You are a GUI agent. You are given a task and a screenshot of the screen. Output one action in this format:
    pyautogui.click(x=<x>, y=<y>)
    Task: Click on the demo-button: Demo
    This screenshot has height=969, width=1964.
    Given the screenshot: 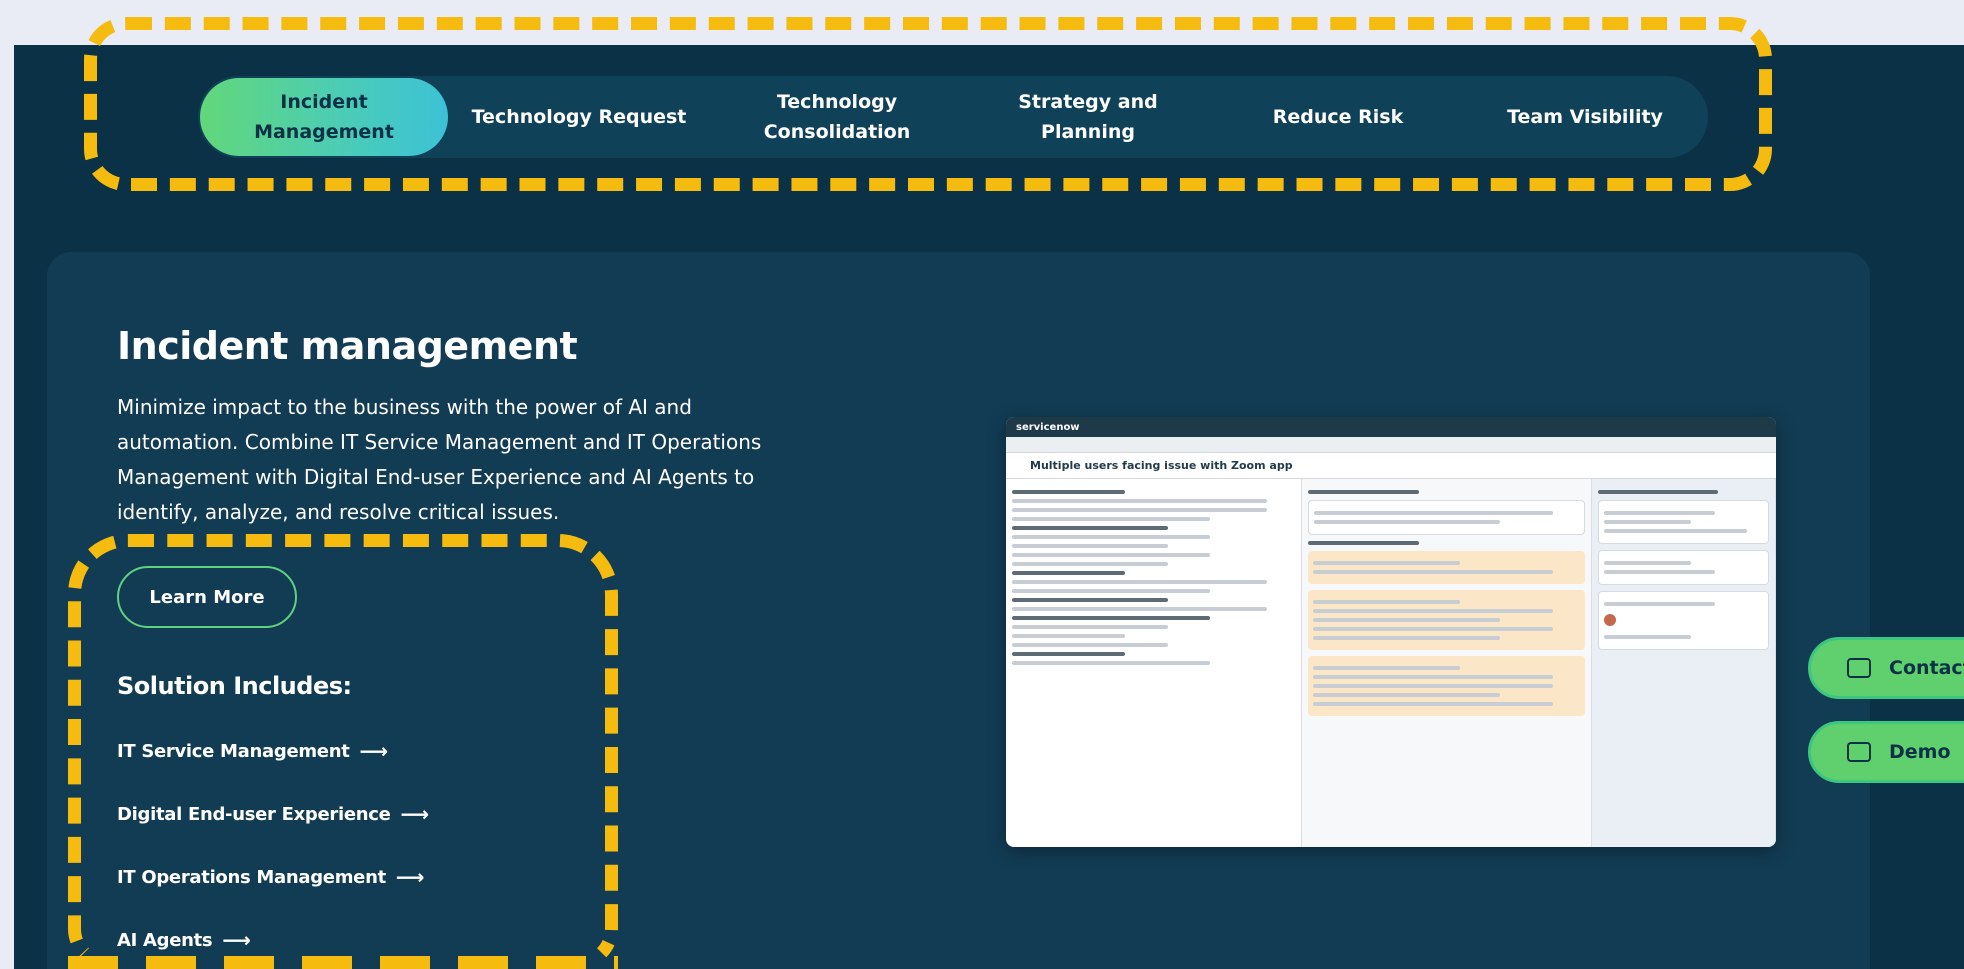 What is the action you would take?
    pyautogui.click(x=1886, y=752)
    